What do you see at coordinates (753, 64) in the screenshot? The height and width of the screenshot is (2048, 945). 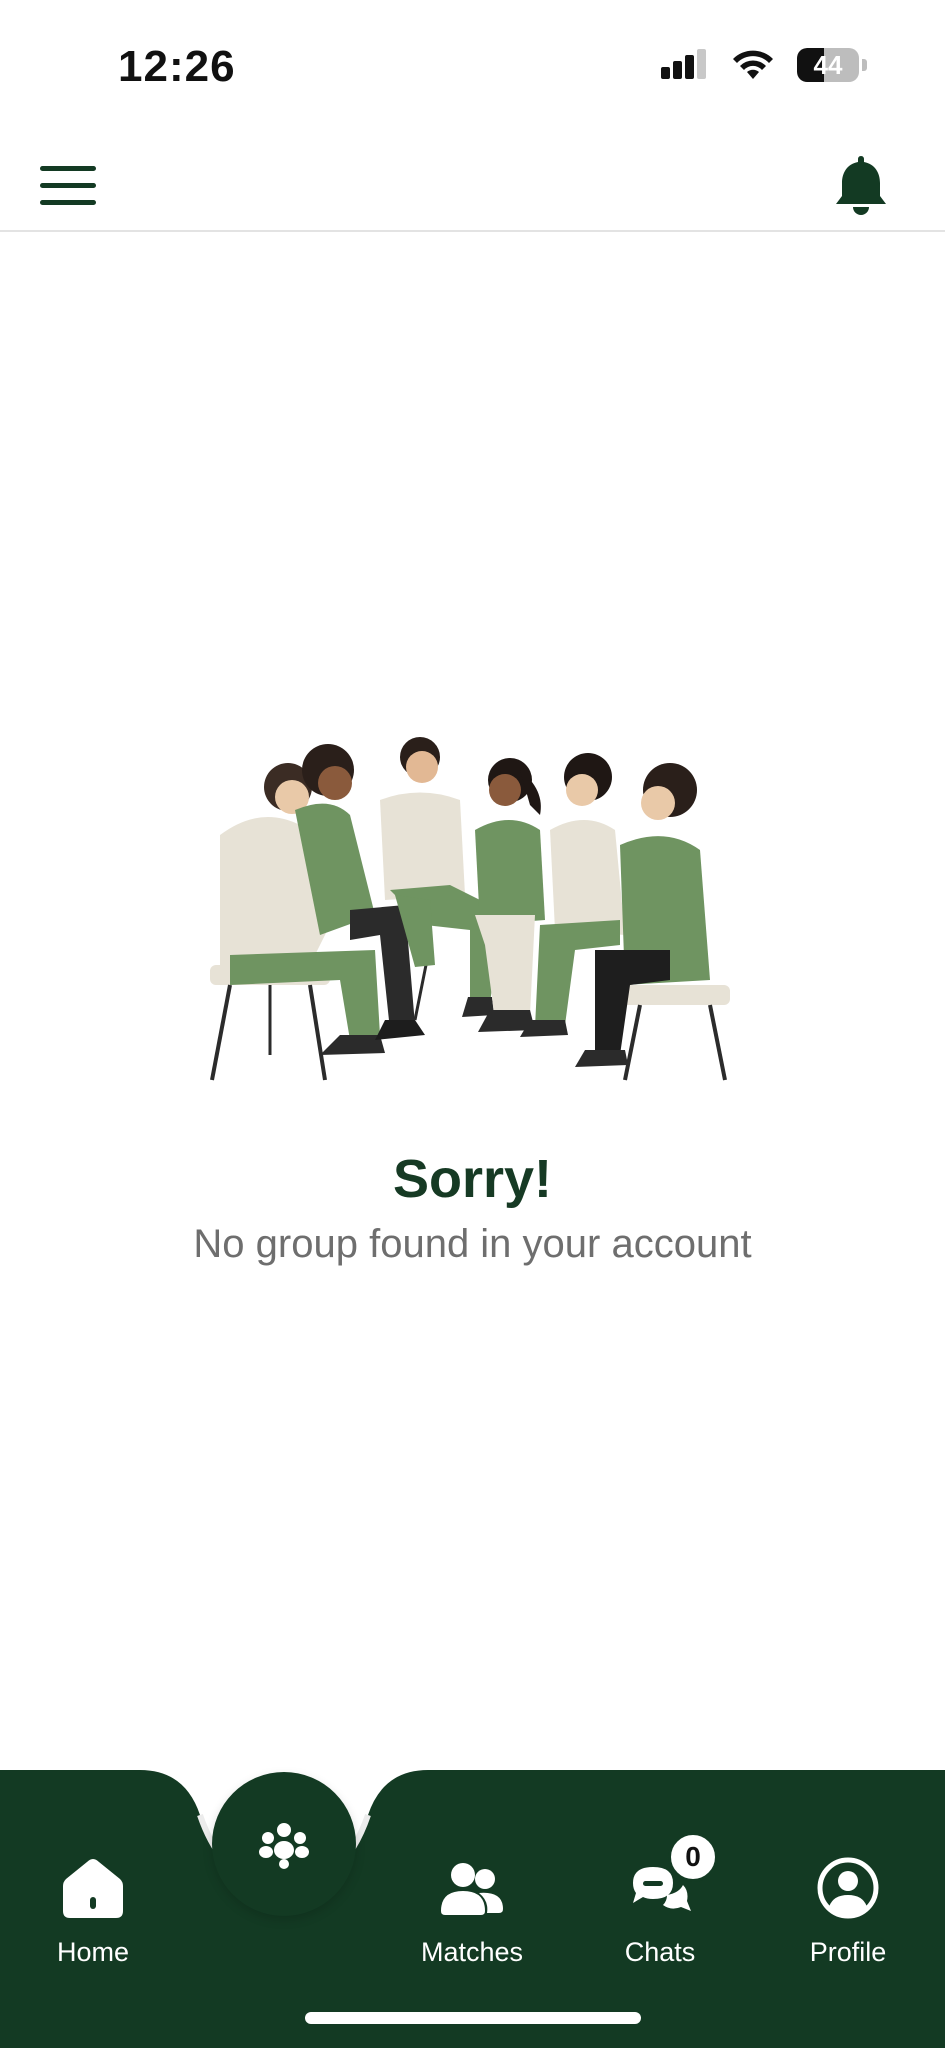 I see `wifi-icon` at bounding box center [753, 64].